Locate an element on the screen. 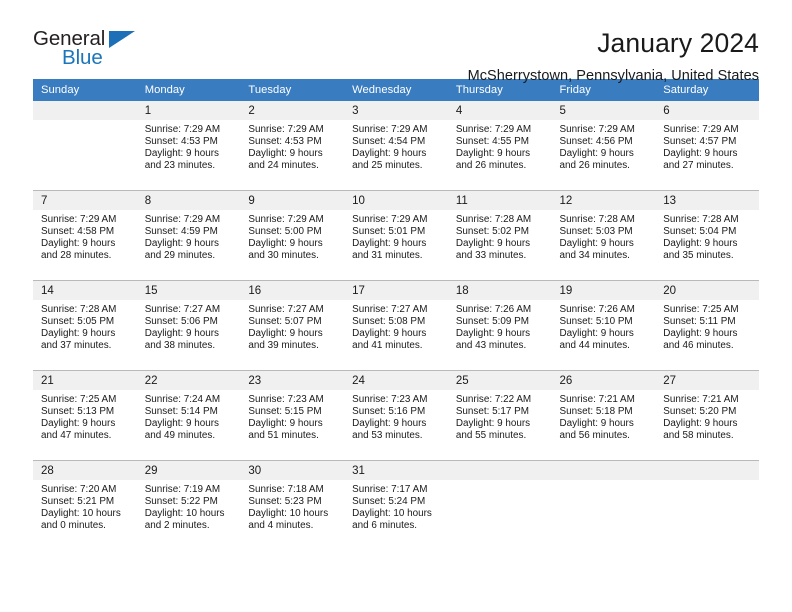  sunset-time: Sunset: 5:13 PM is located at coordinates (78, 411).